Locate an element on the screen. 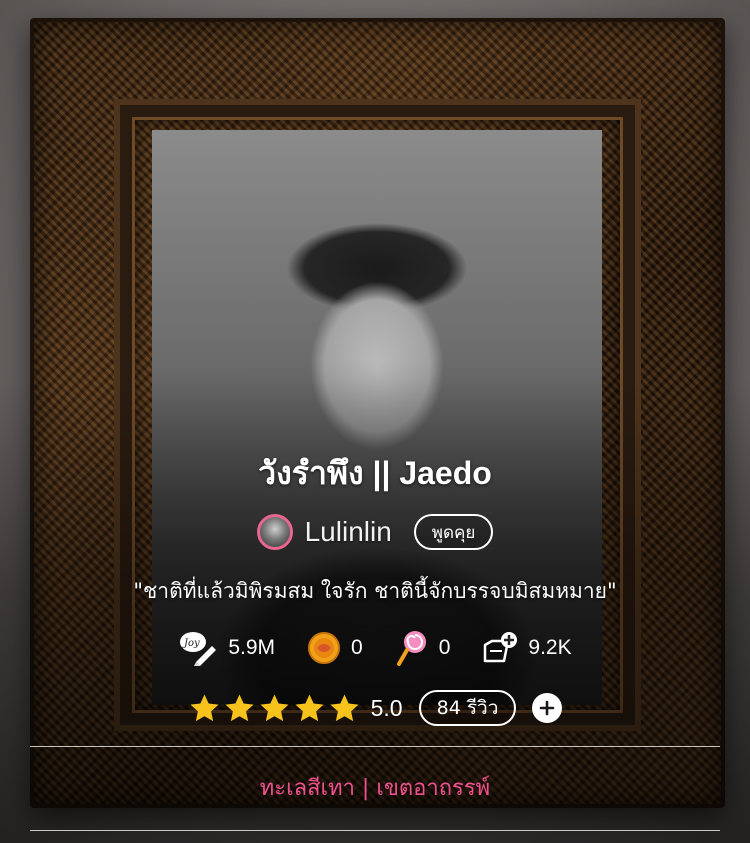 The width and height of the screenshot is (750, 843). stat-views: Joy 5.9M is located at coordinates (226, 648).